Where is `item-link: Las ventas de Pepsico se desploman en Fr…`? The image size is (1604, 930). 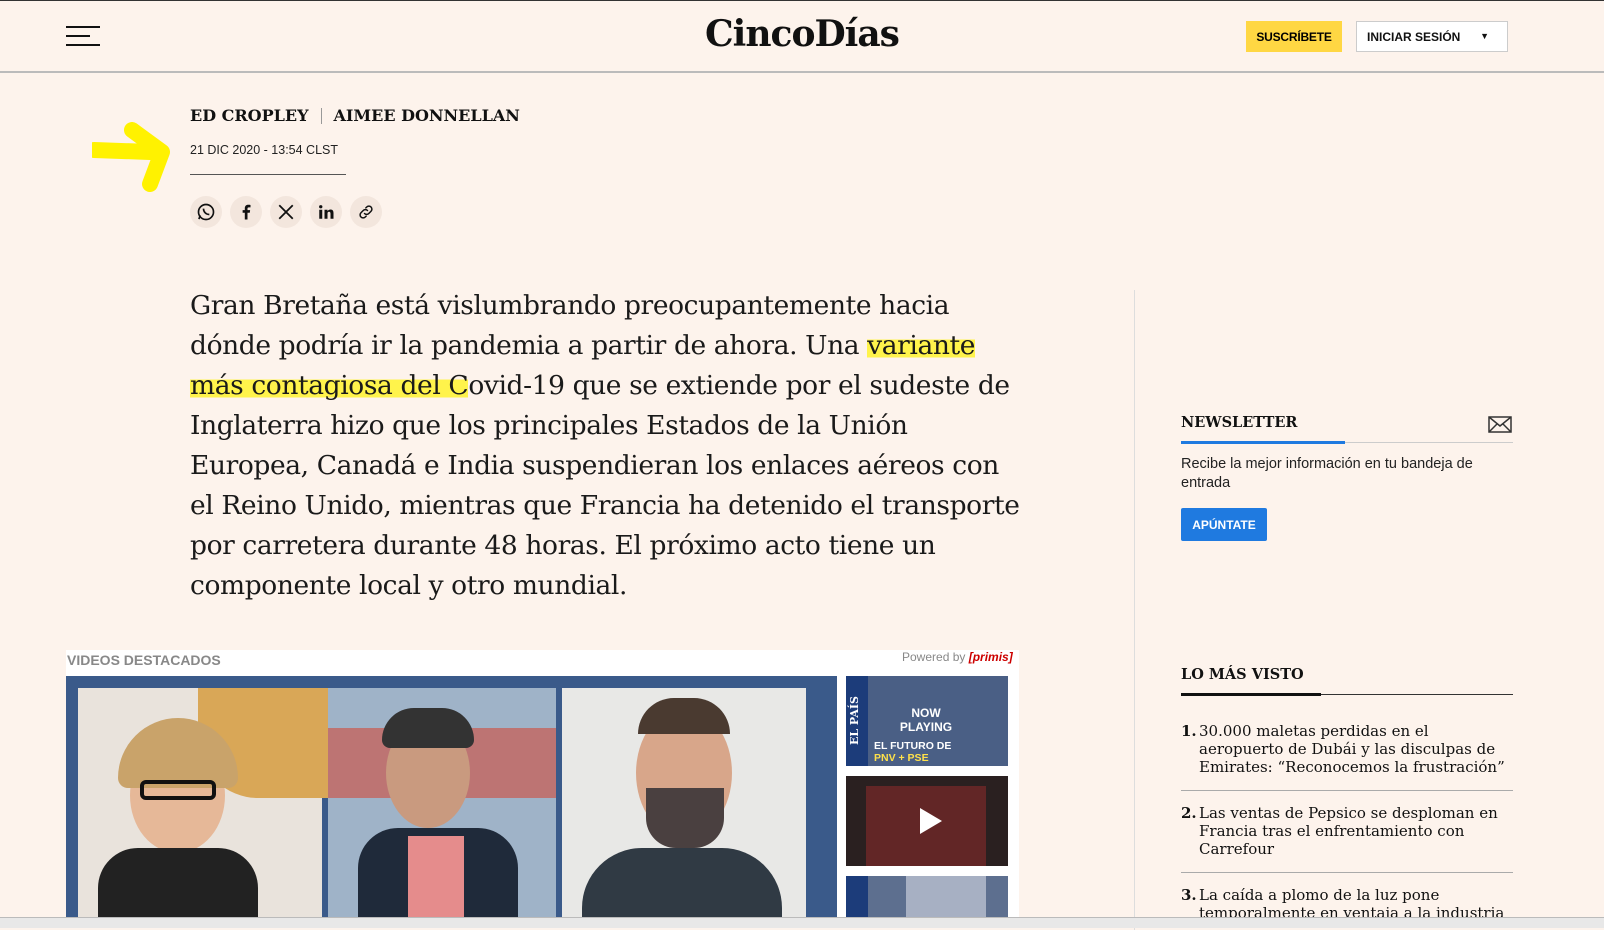 item-link: Las ventas de Pepsico se desploman en Fr… is located at coordinates (1356, 831).